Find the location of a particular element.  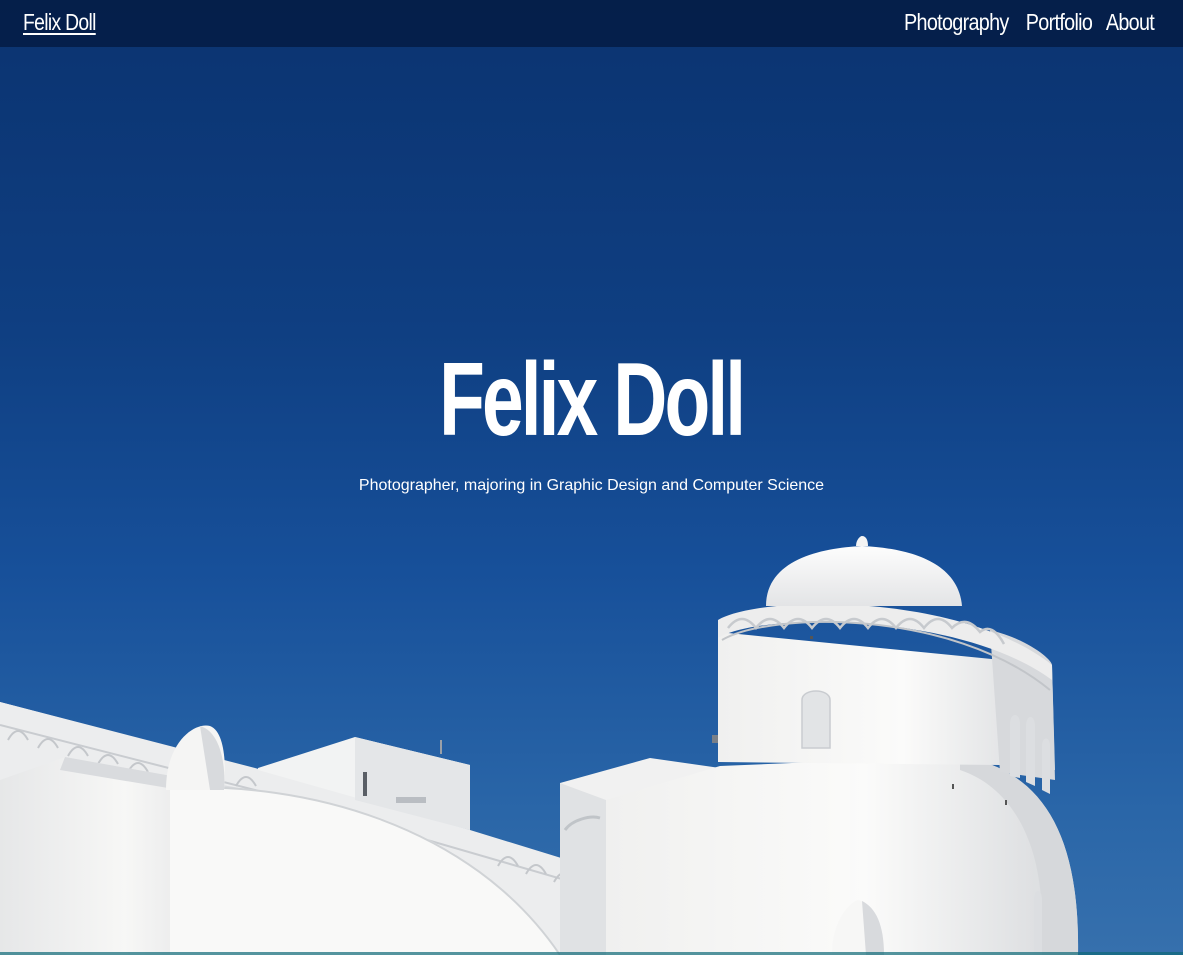

brand-home-link: Felix Doll is located at coordinates (59, 22).